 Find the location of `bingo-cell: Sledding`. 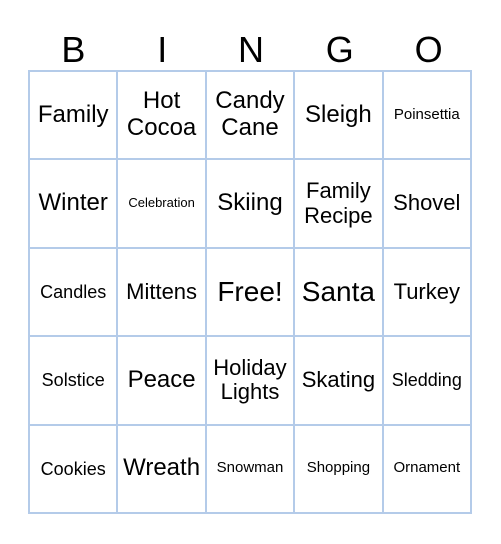

bingo-cell: Sledding is located at coordinates (426, 380).